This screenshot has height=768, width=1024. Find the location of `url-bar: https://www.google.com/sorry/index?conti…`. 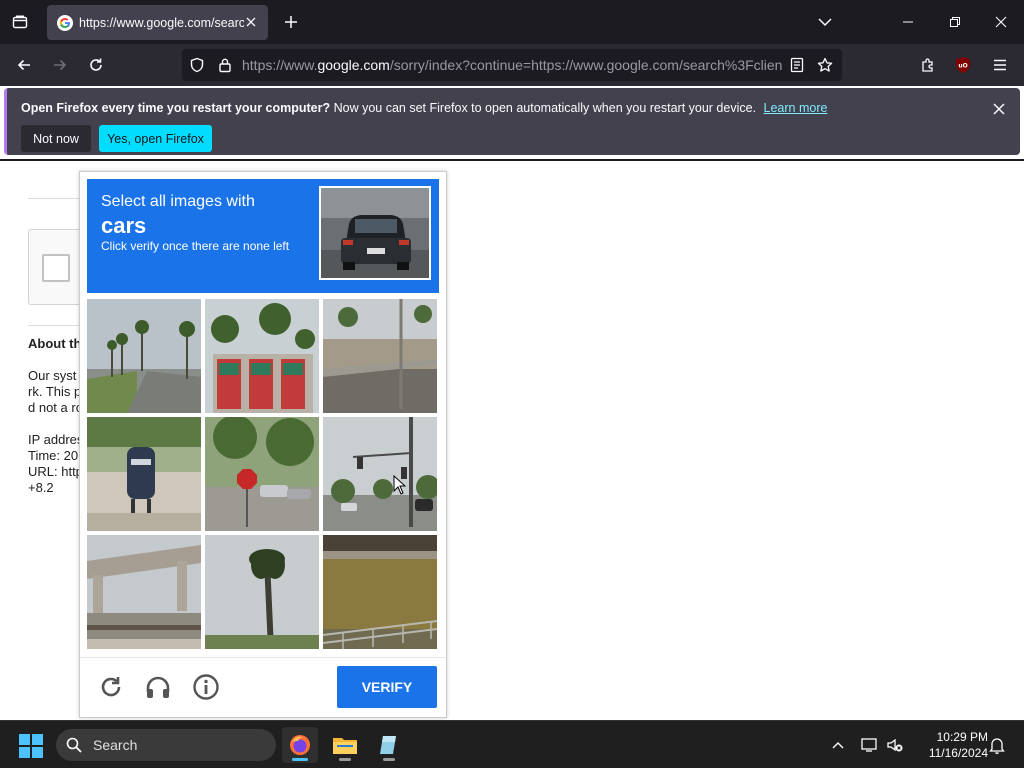

url-bar: https://www.google.com/sorry/index?conti… is located at coordinates (512, 65).